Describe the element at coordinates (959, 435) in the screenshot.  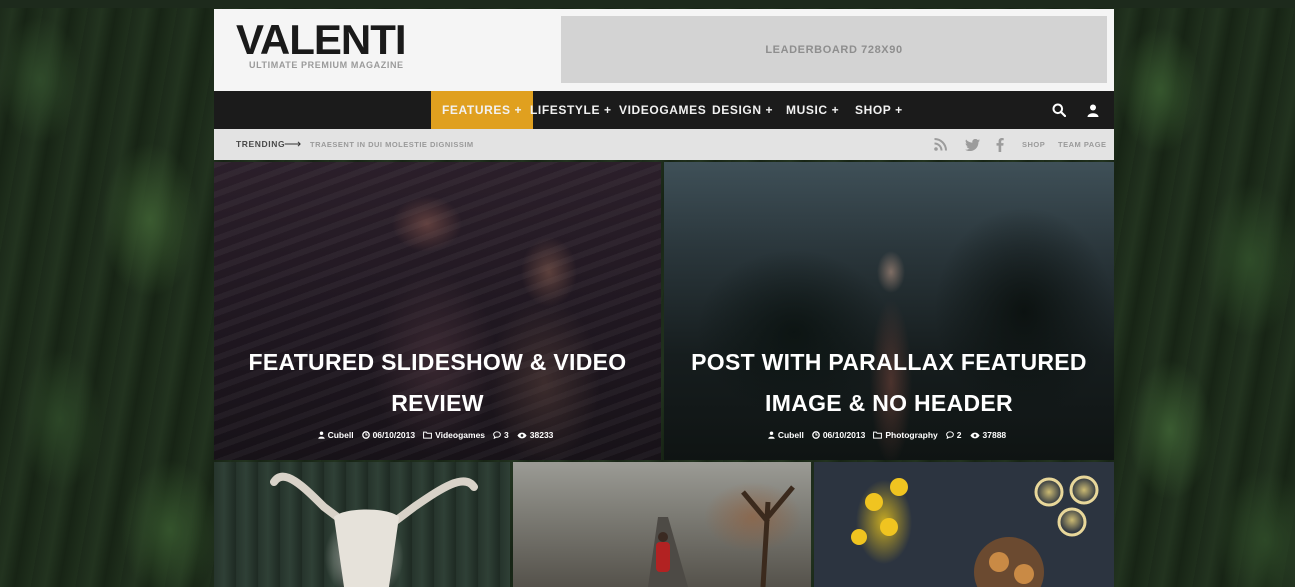
I see `comment-count: 2` at that location.